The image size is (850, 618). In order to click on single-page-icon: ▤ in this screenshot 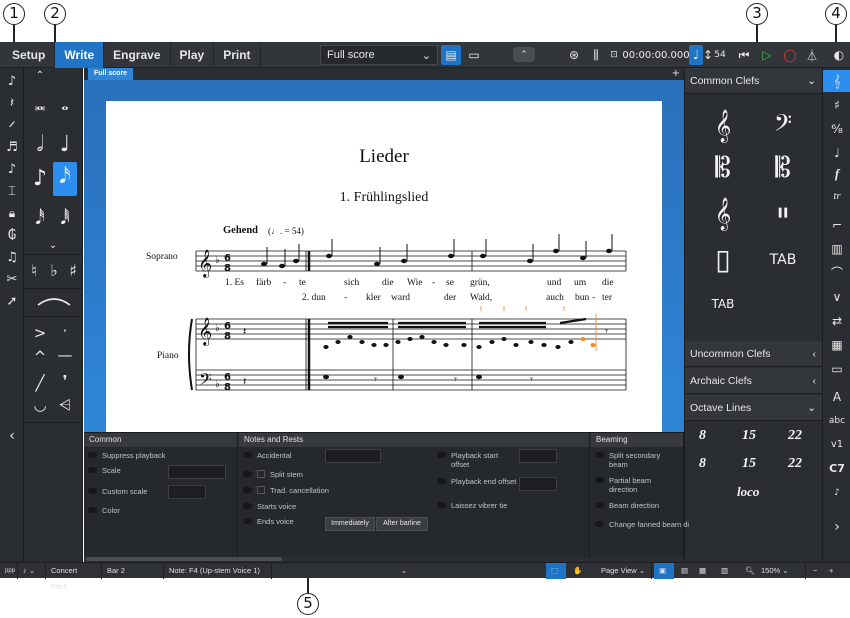, I will do `click(685, 571)`.